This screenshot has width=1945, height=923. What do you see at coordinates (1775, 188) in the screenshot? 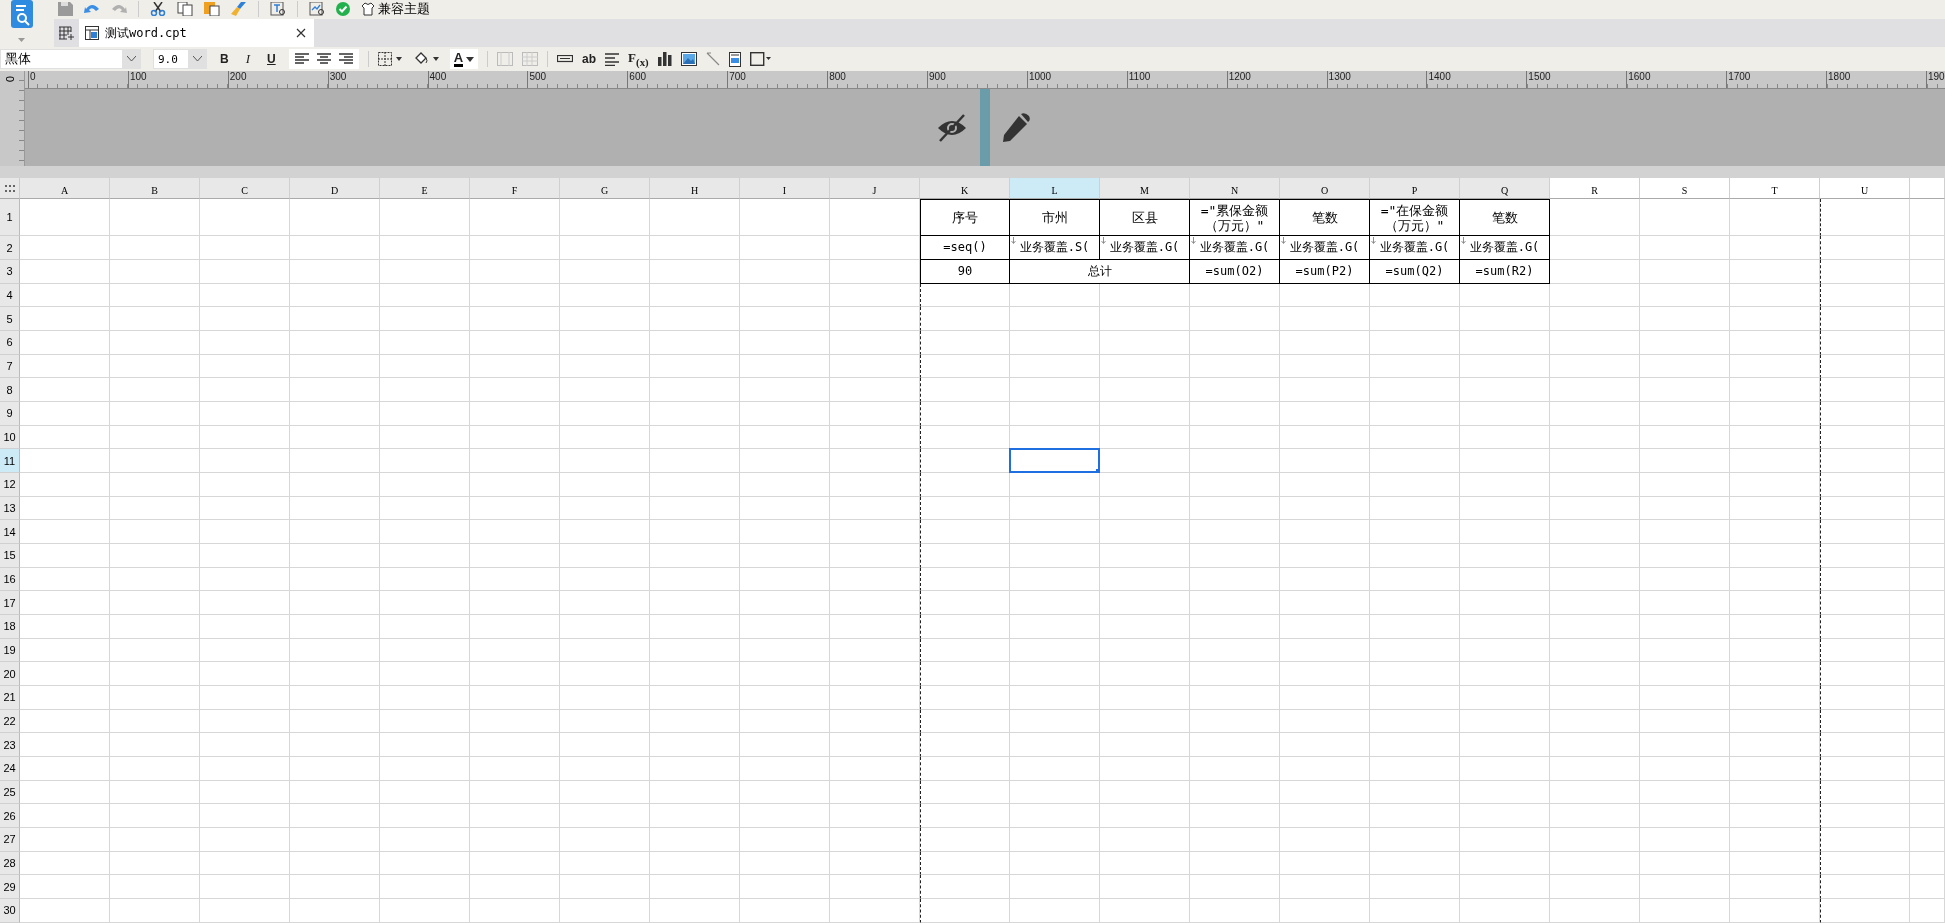
I see `column-header: T` at bounding box center [1775, 188].